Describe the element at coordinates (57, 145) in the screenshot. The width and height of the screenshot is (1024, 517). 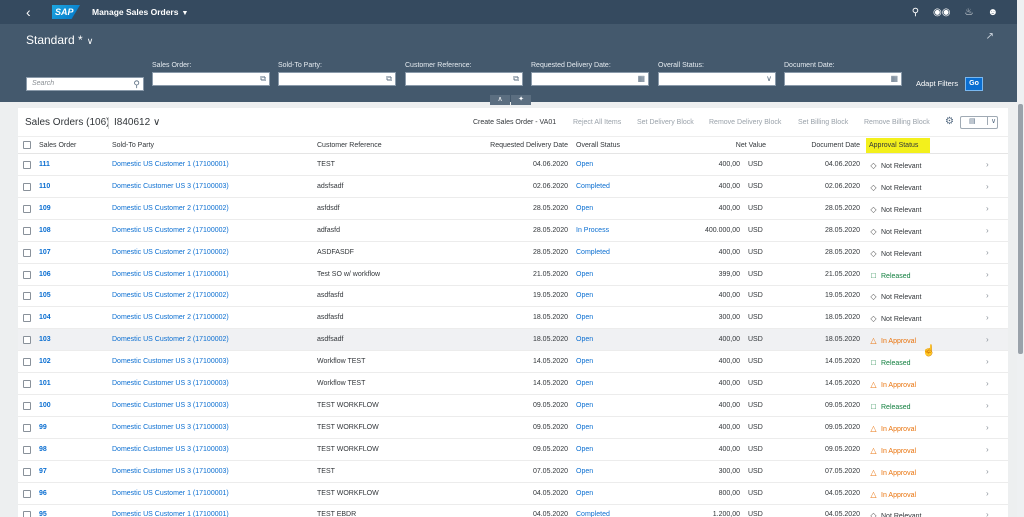
I see `col-sales-order: Sales Order` at that location.